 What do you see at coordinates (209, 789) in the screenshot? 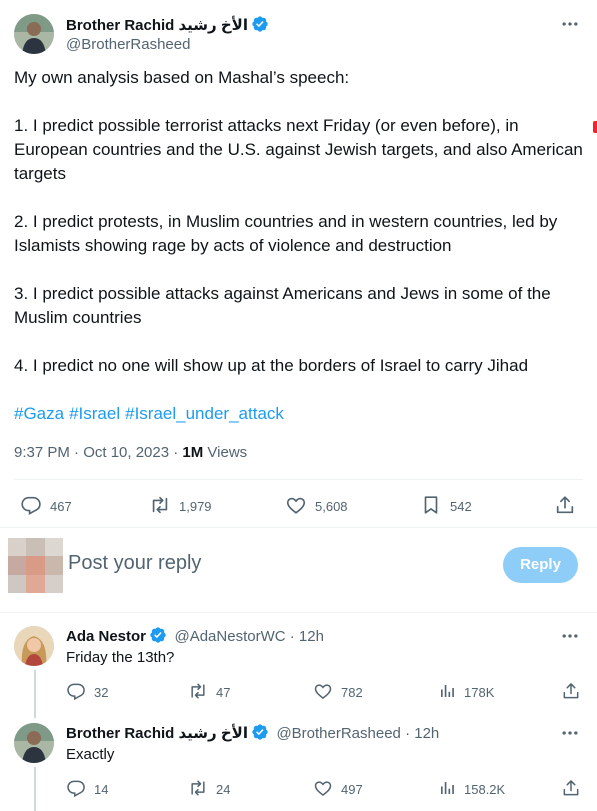
I see `repost-button: 24` at bounding box center [209, 789].